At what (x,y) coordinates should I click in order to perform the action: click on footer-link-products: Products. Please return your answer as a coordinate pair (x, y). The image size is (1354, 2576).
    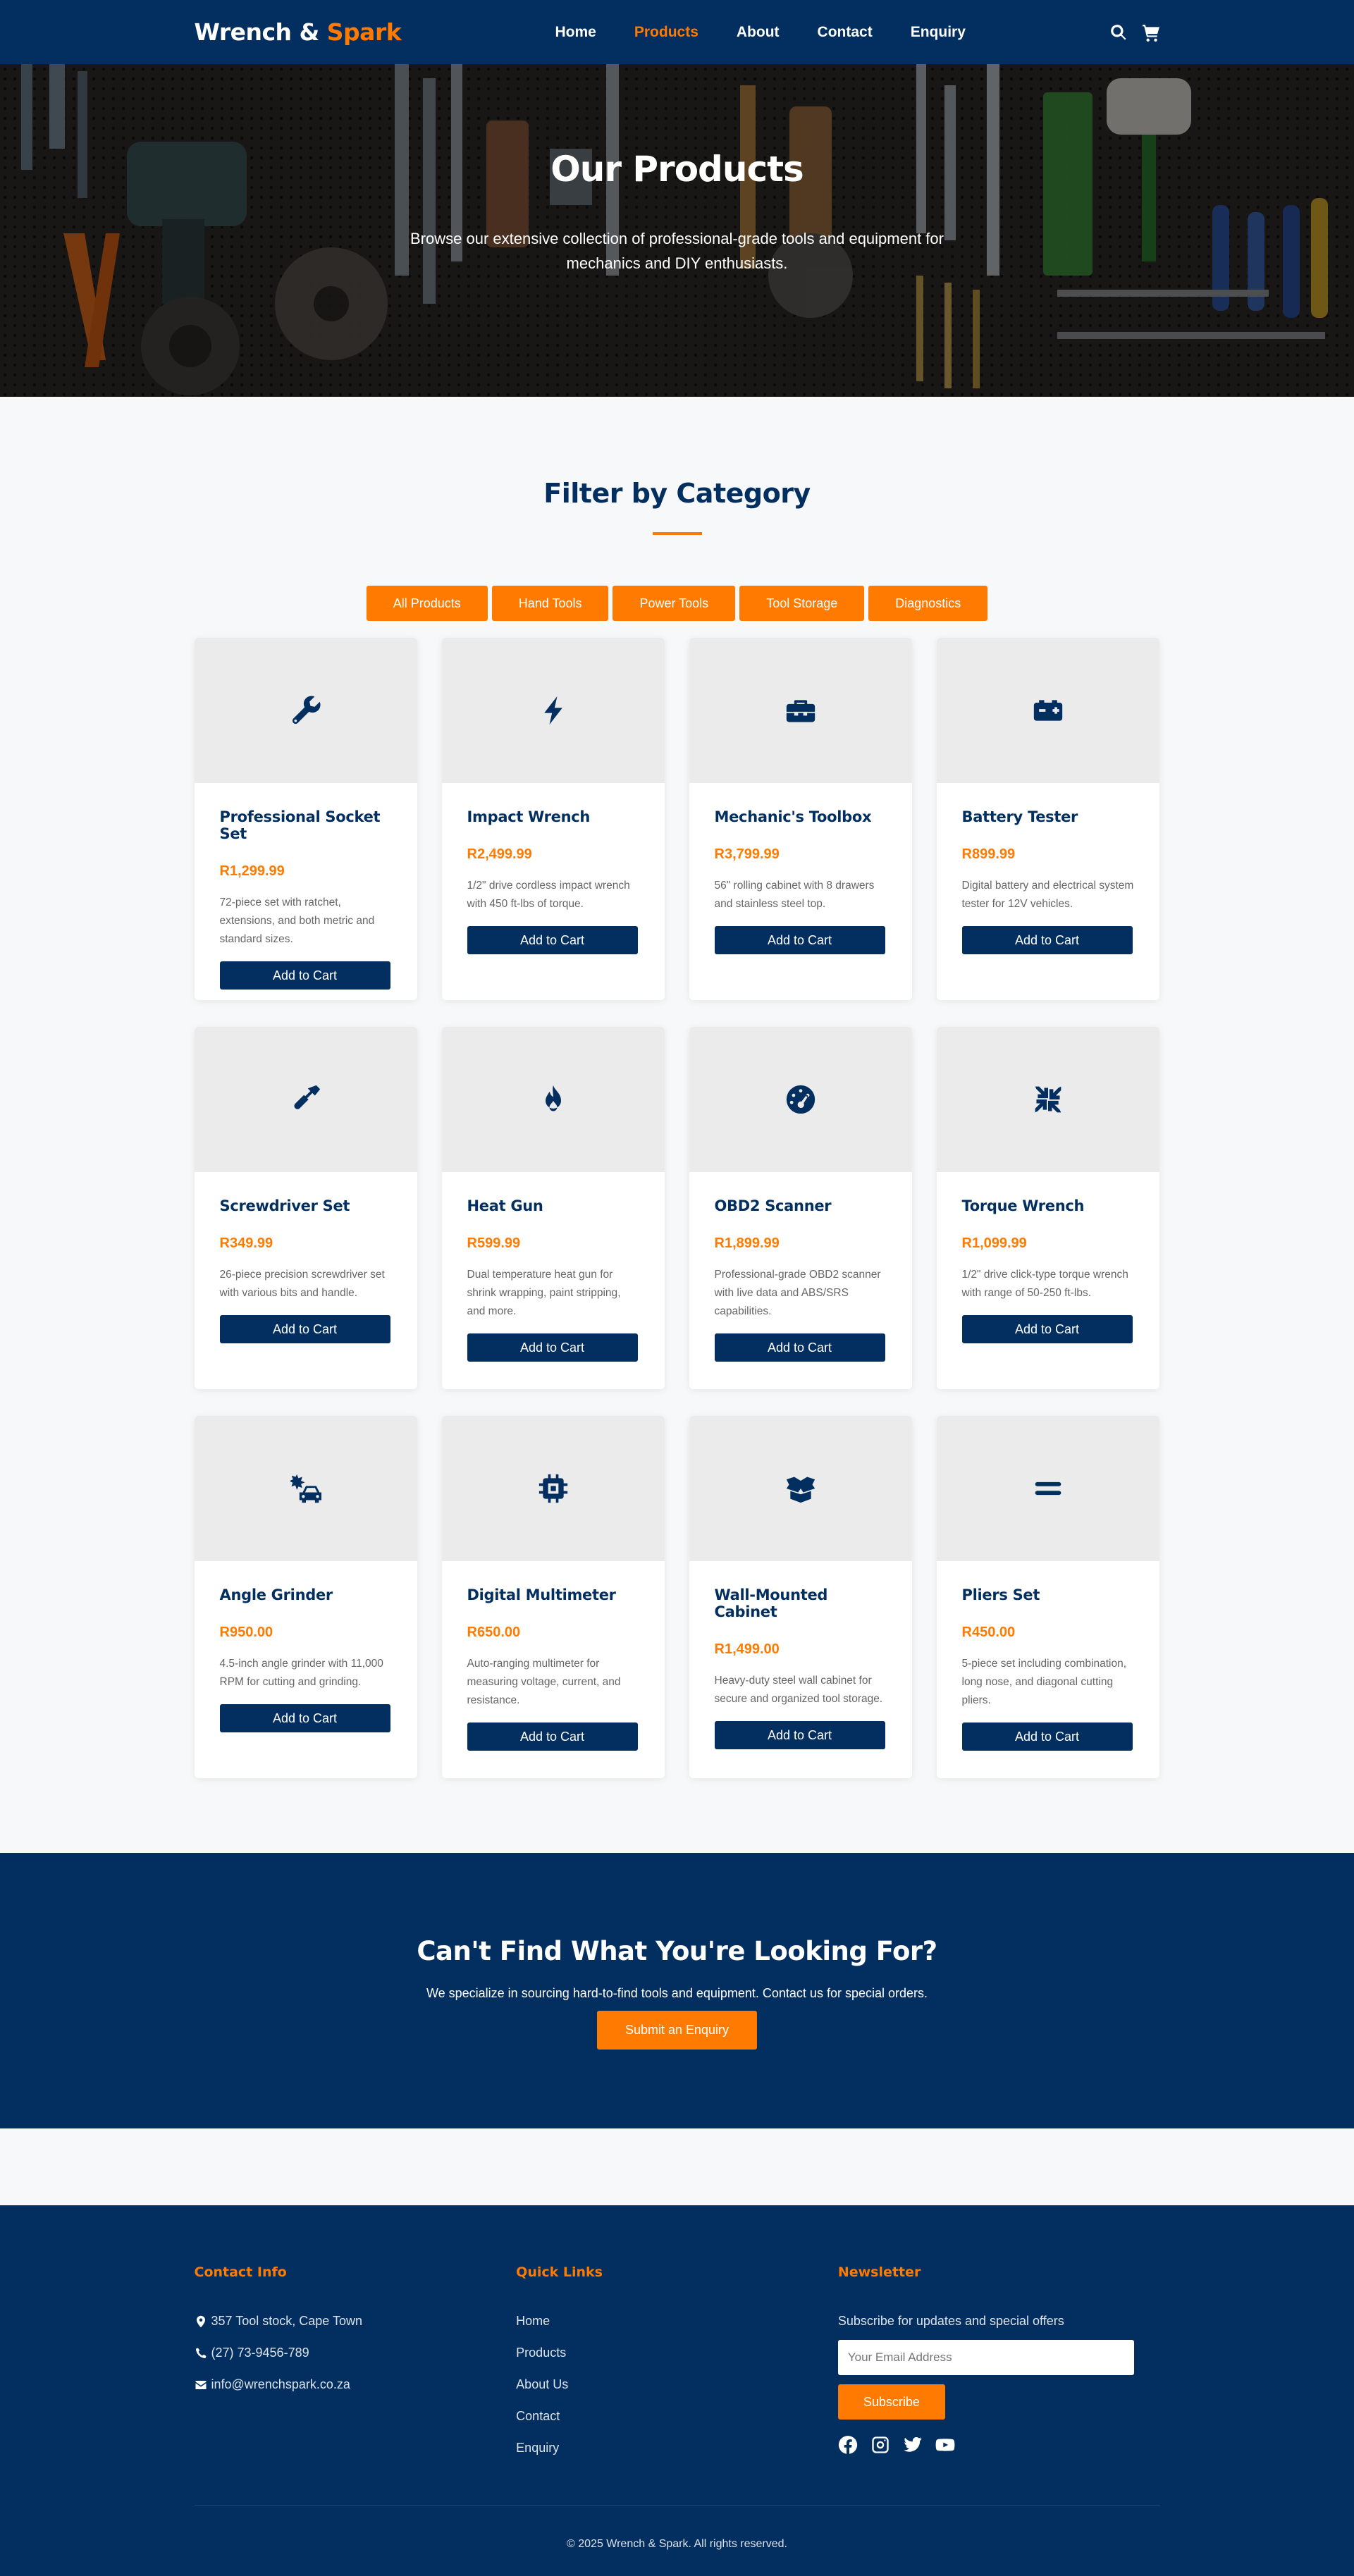
    Looking at the image, I should click on (677, 2353).